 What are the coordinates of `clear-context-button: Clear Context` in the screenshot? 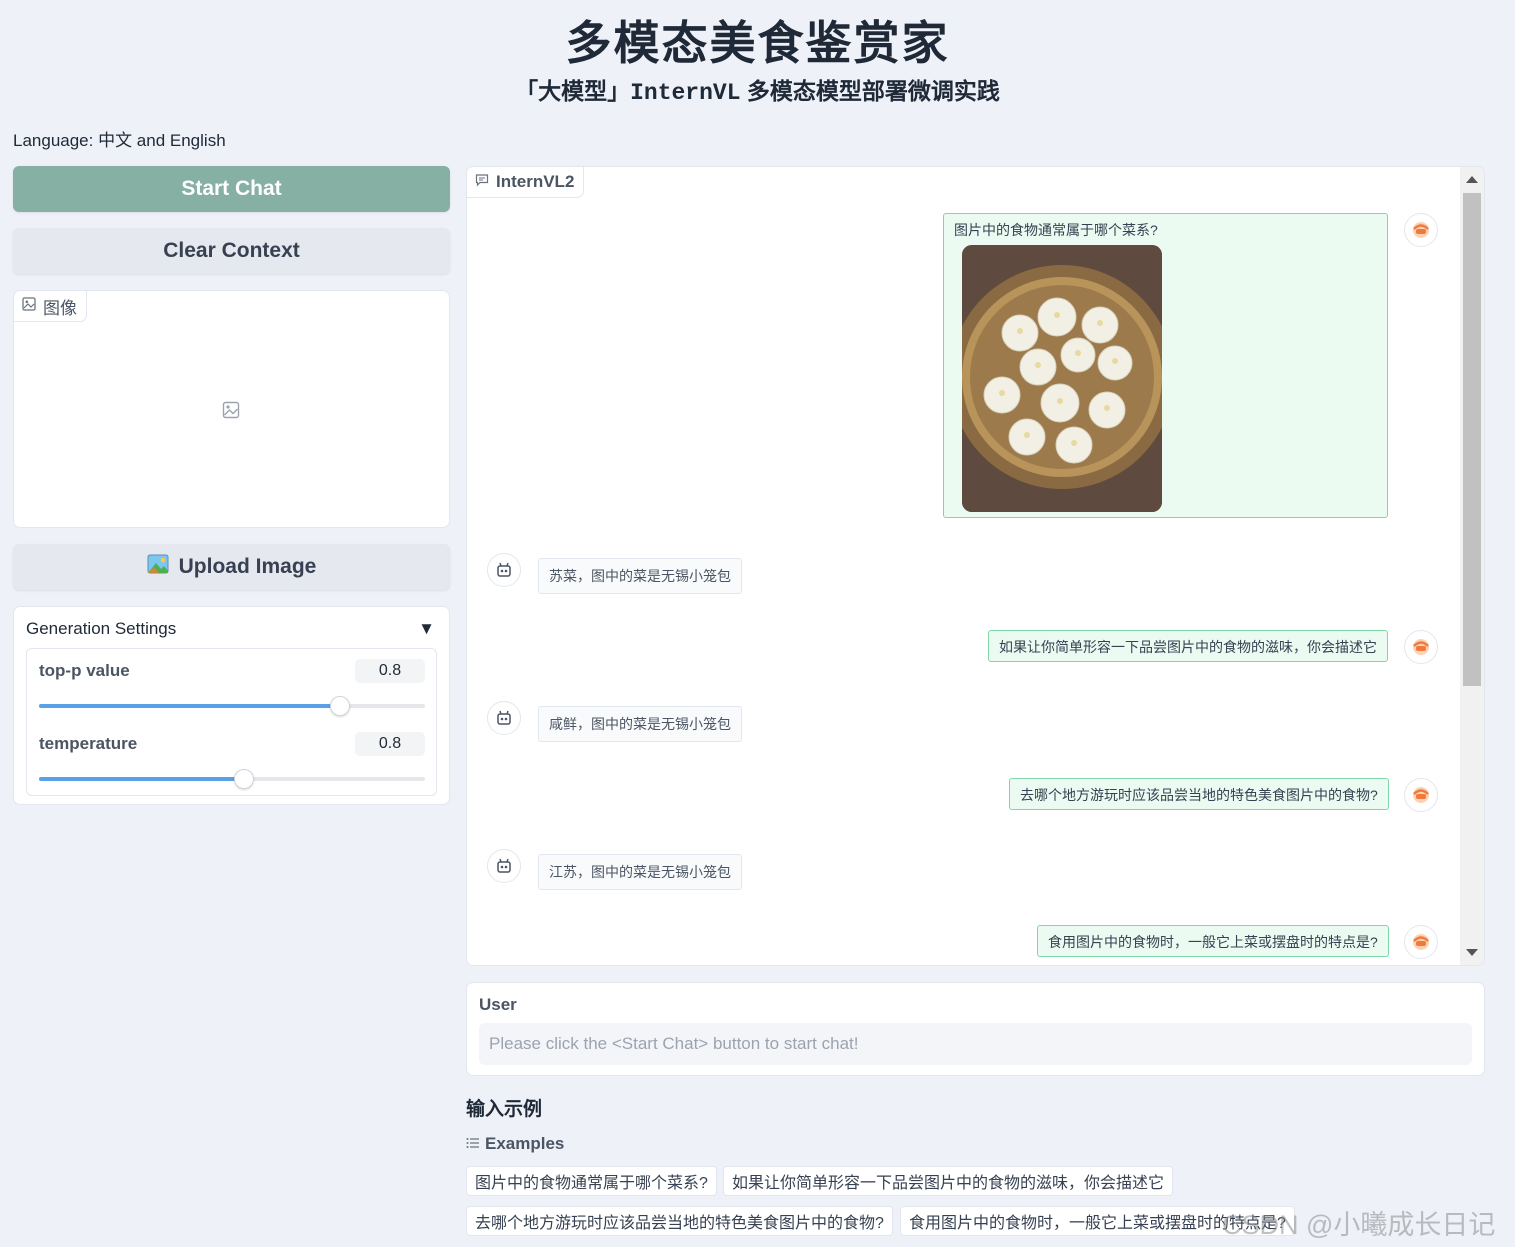 It's located at (231, 251).